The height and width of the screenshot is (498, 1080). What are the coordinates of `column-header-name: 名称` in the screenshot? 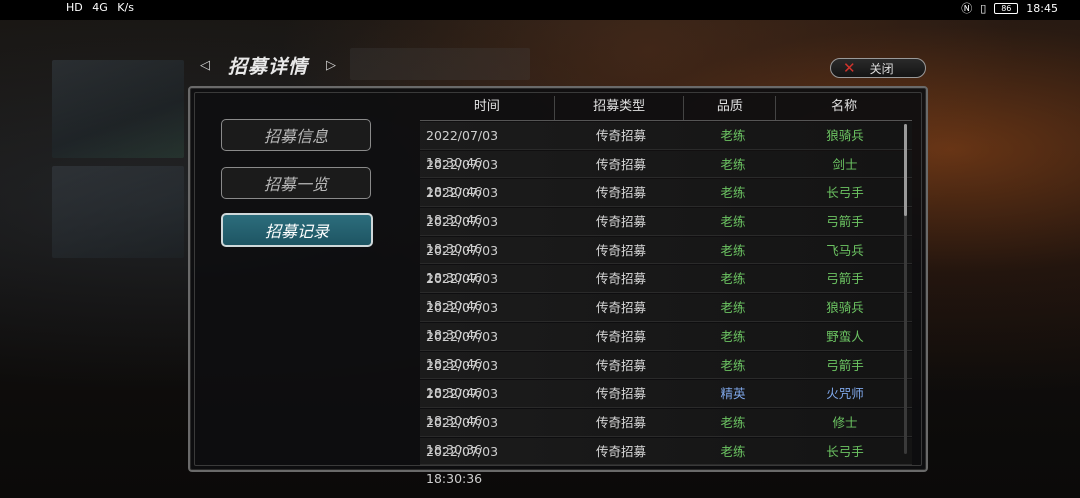 It's located at (844, 106).